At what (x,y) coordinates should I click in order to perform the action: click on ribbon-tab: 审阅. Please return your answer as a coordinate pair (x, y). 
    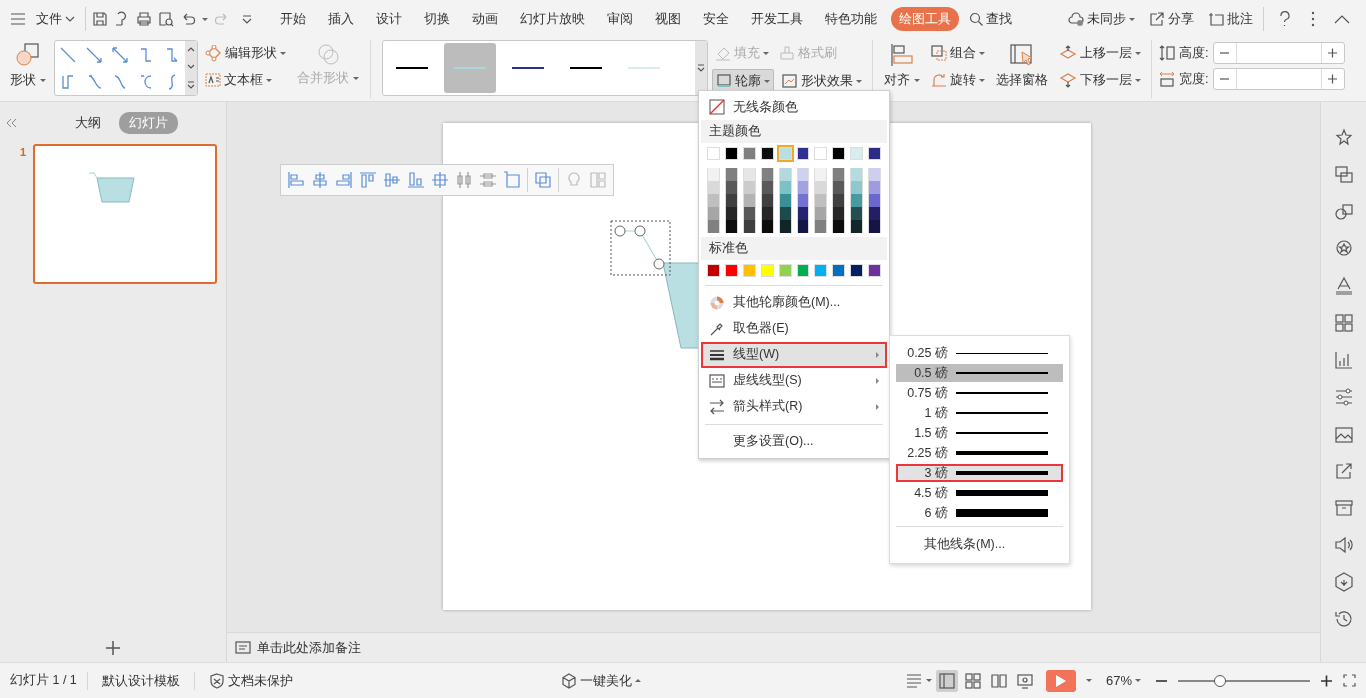
    Looking at the image, I should click on (620, 19).